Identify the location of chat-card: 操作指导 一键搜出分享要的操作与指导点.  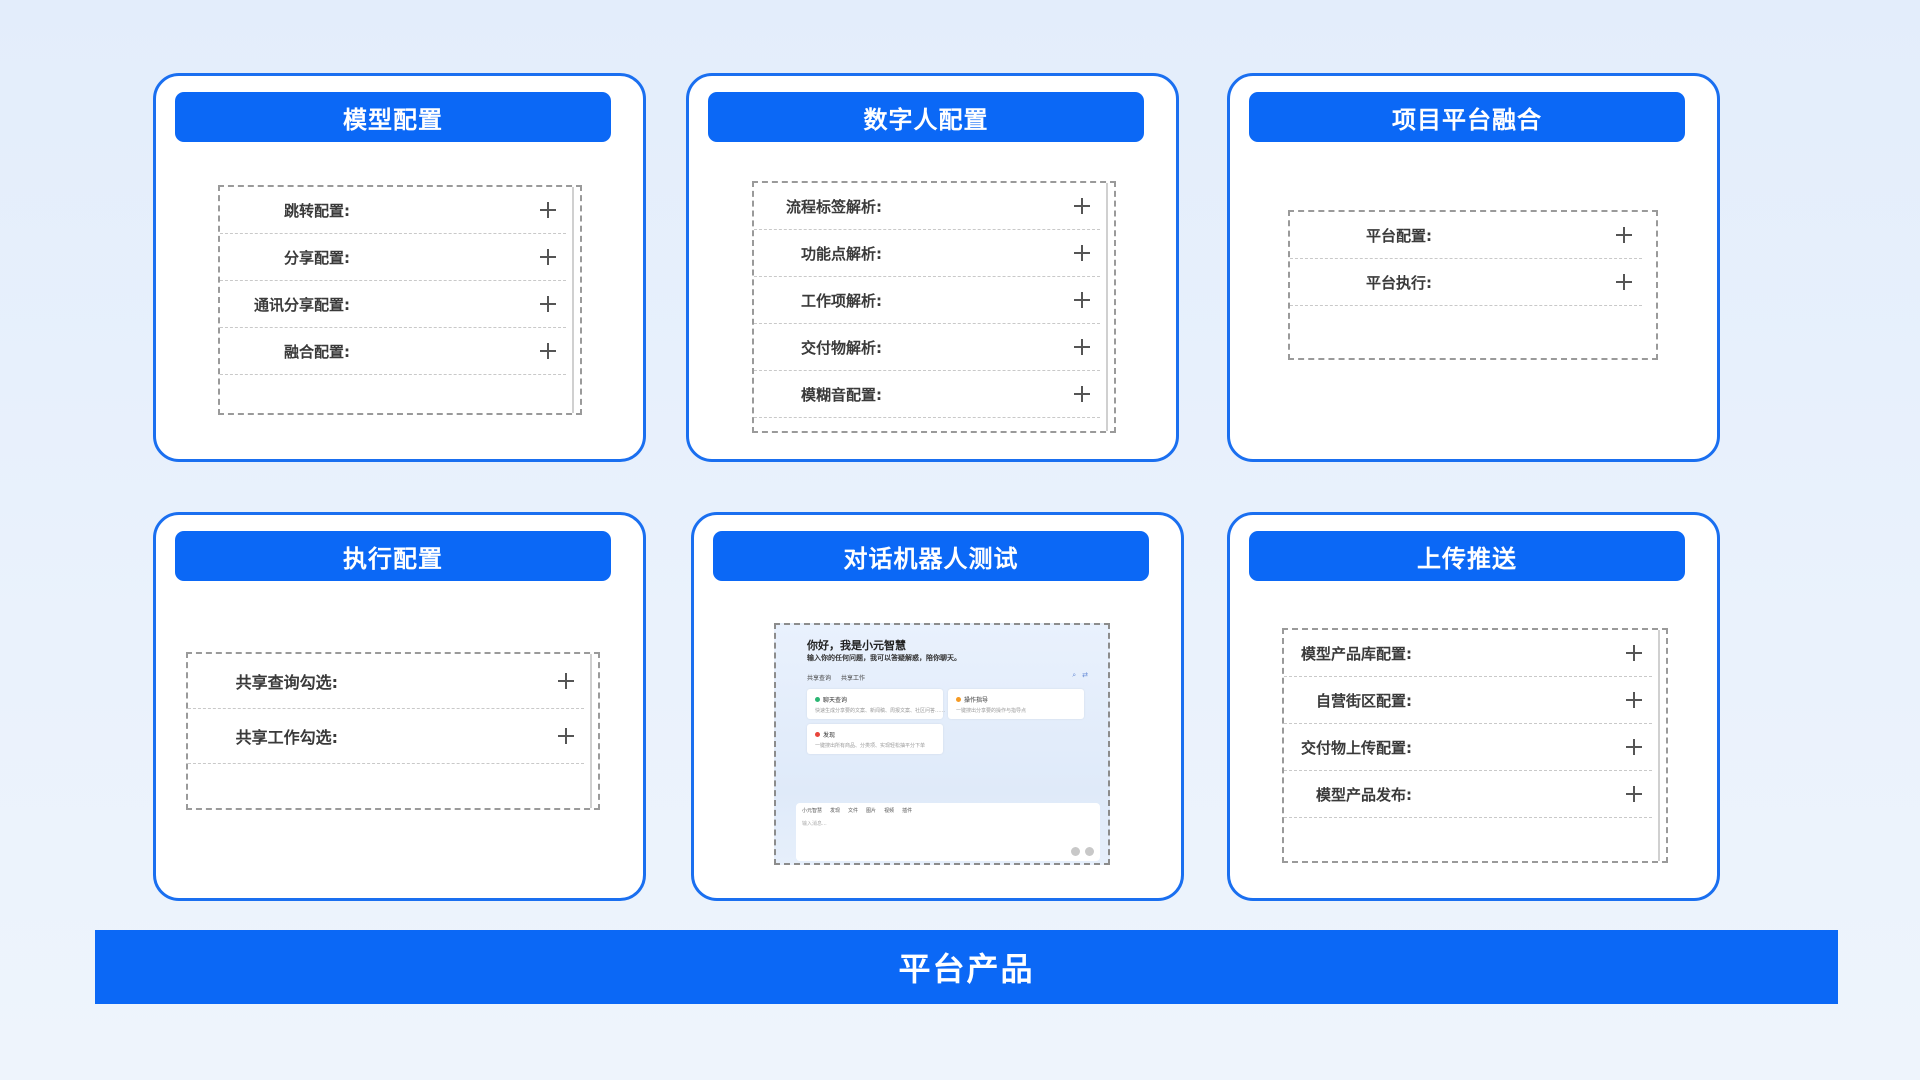
(1016, 704).